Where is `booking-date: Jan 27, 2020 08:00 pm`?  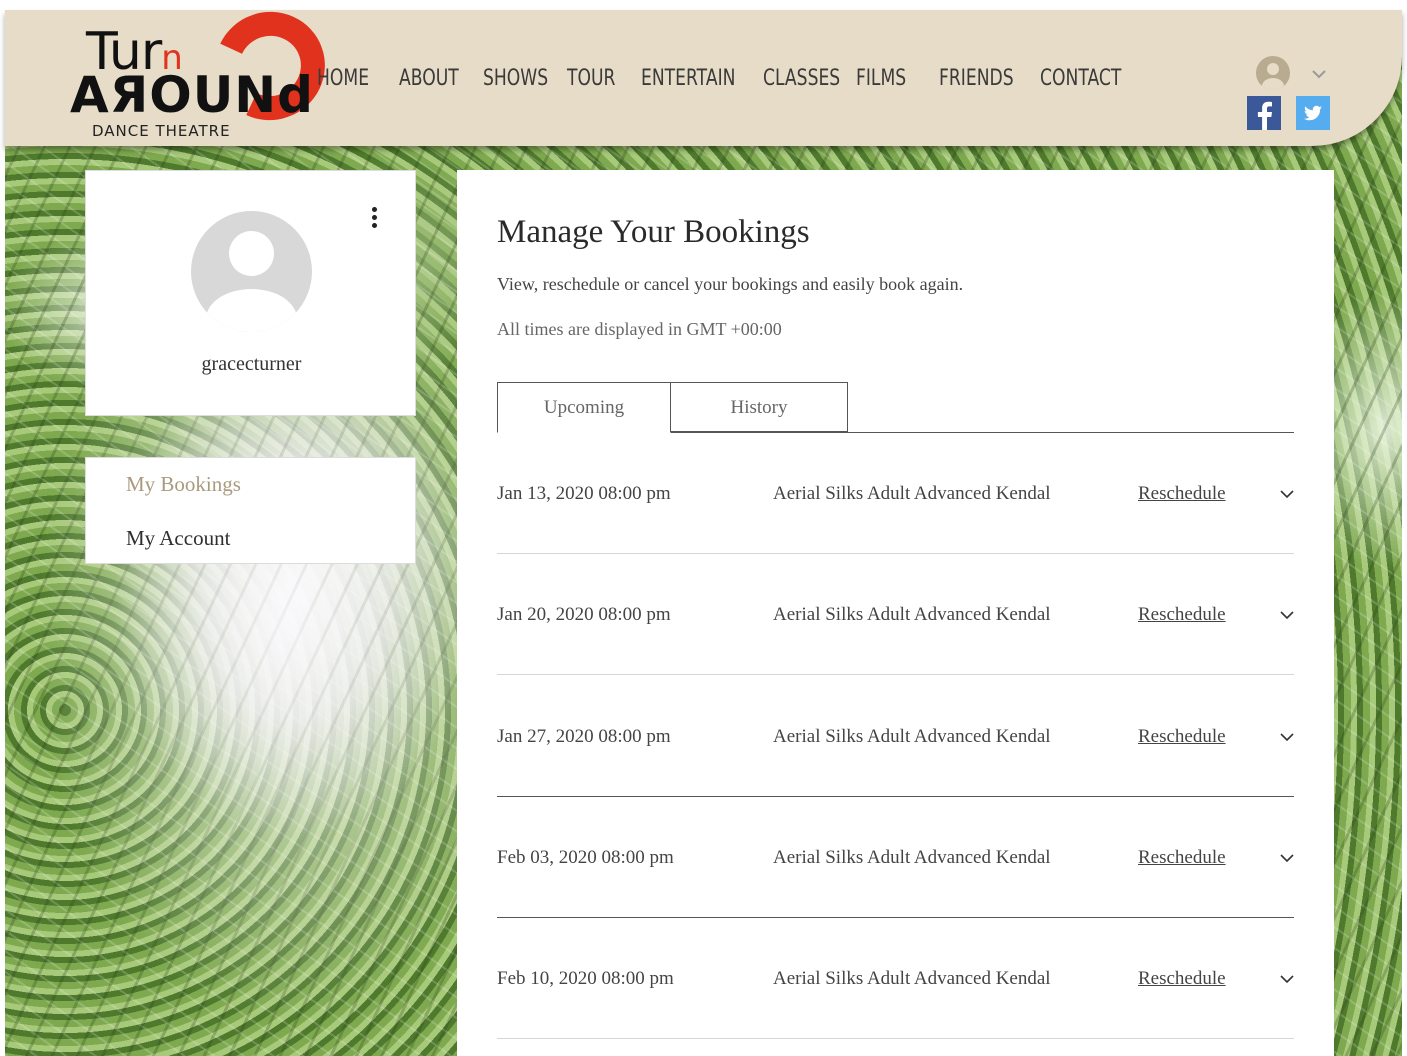
booking-date: Jan 27, 2020 08:00 pm is located at coordinates (584, 736).